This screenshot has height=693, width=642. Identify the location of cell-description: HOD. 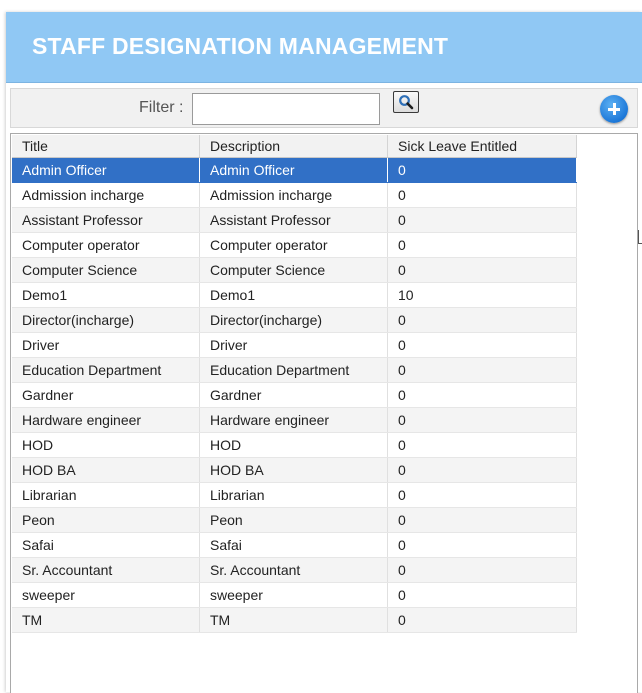
(293, 445).